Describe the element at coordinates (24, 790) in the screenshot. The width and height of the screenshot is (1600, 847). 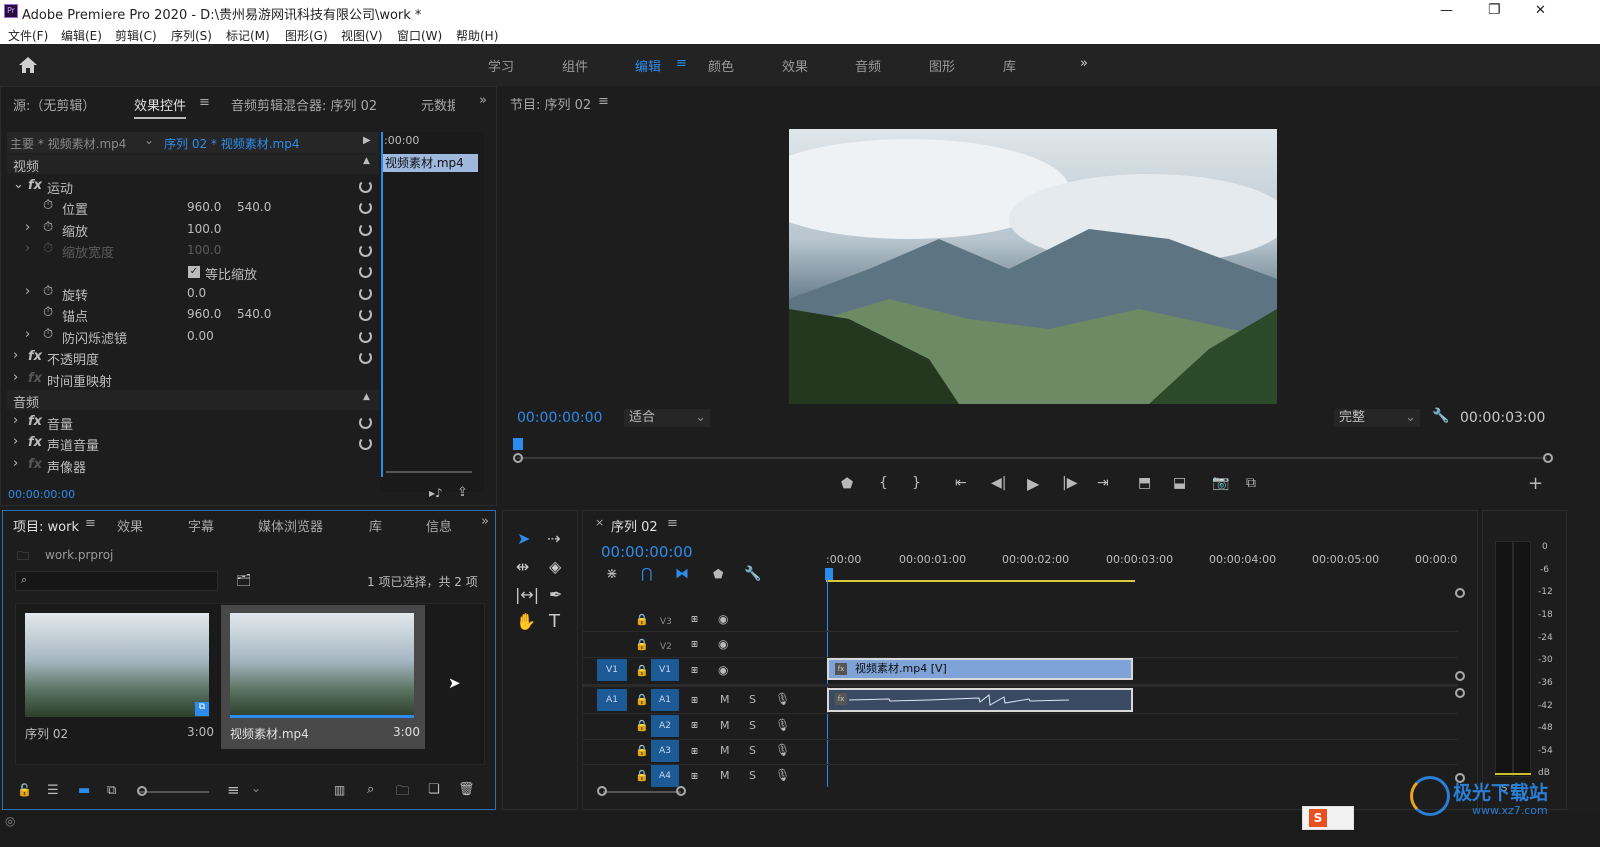
I see `lock-icon: 🔓` at that location.